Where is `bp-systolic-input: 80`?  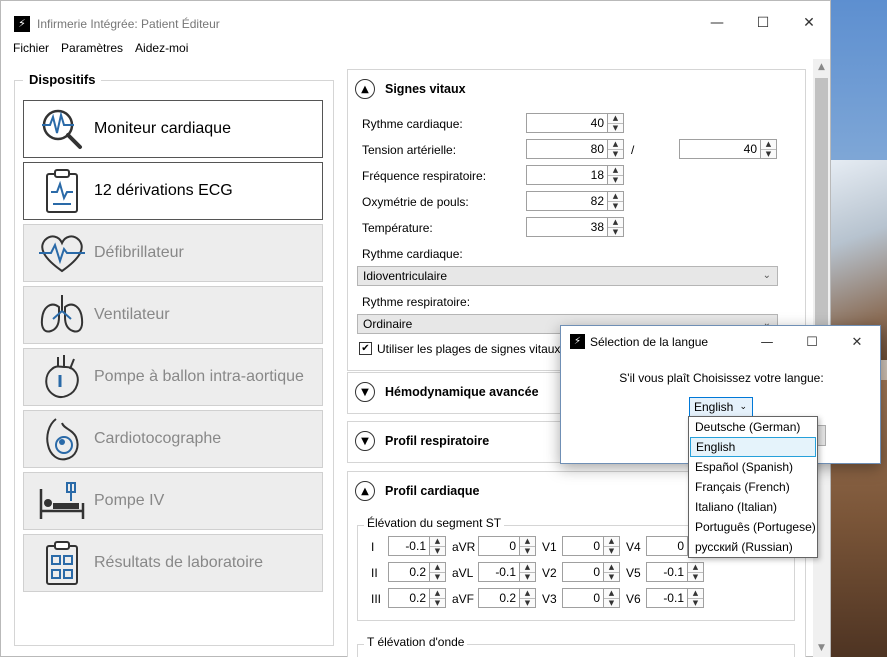 bp-systolic-input: 80 is located at coordinates (567, 149).